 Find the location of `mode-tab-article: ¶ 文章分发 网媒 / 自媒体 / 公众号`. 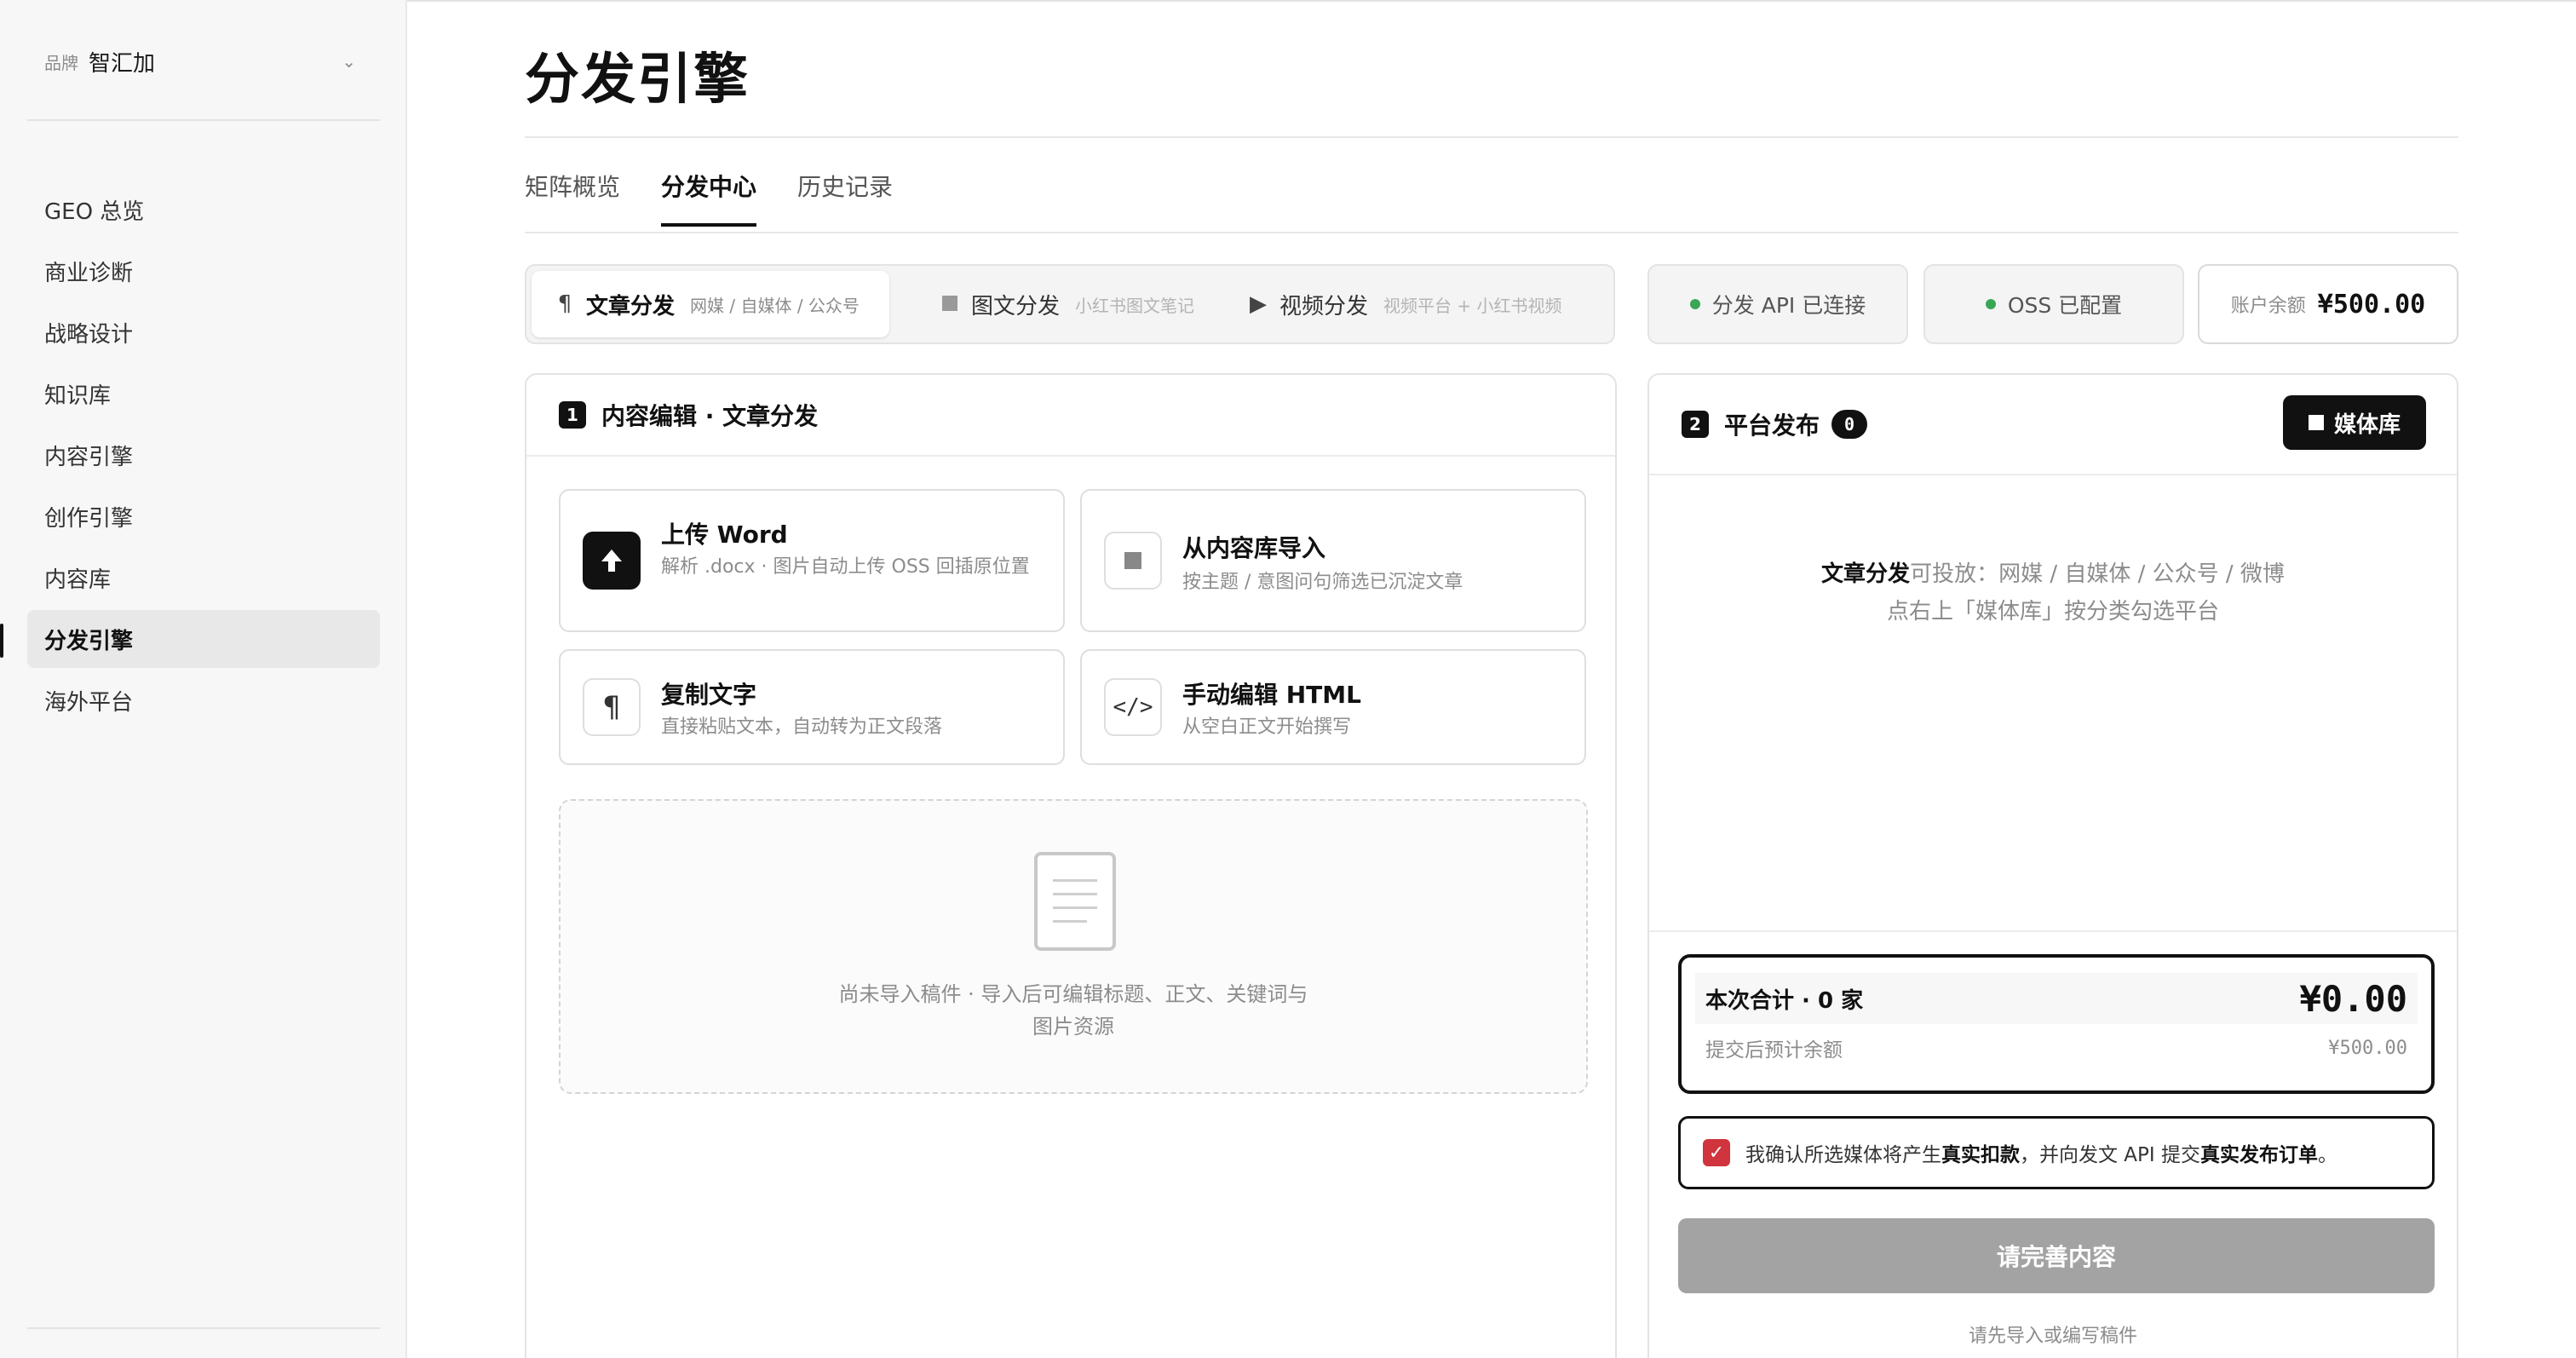

mode-tab-article: ¶ 文章分发 网媒 / 自媒体 / 公众号 is located at coordinates (710, 304).